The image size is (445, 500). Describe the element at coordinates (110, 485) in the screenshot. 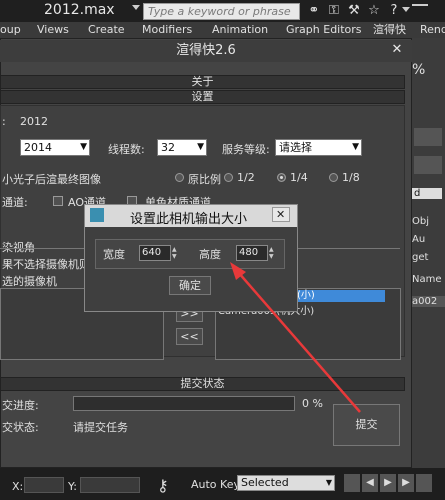

I see `y-field` at that location.